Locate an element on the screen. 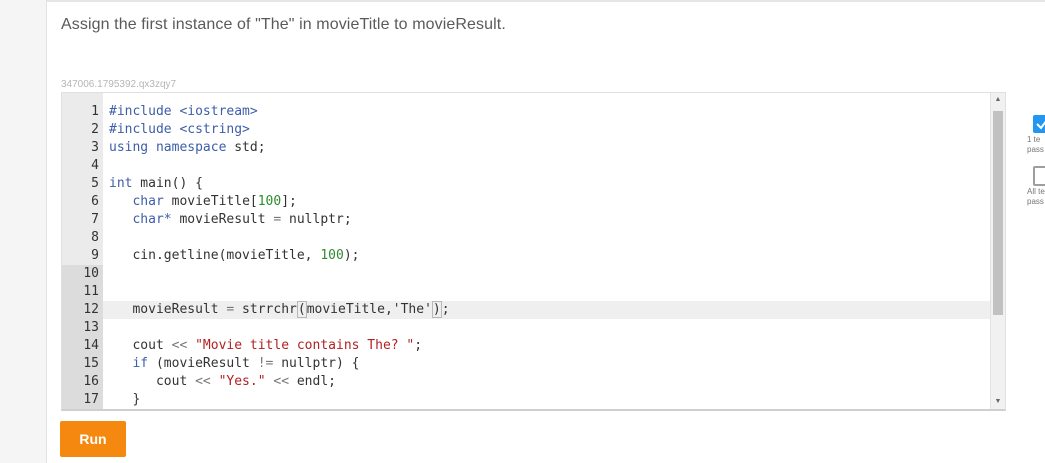 This screenshot has width=1045, height=463. problem-id: 347006.1795392.qx3zqy7 is located at coordinates (119, 84).